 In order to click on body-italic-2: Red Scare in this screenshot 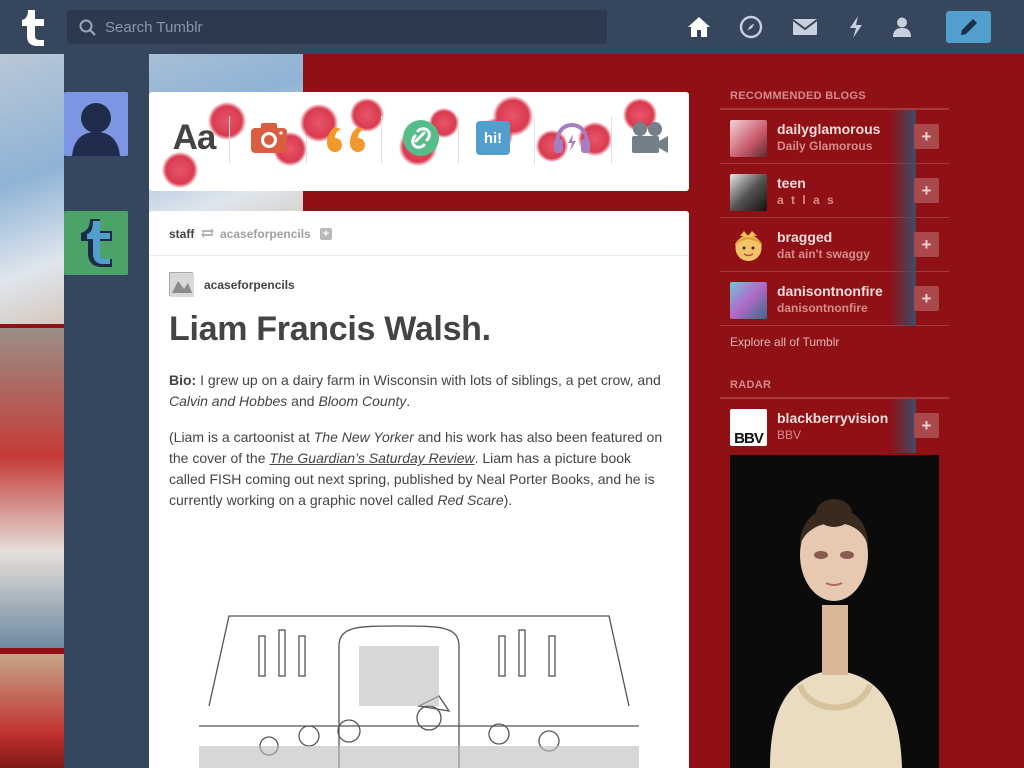, I will do `click(470, 500)`.